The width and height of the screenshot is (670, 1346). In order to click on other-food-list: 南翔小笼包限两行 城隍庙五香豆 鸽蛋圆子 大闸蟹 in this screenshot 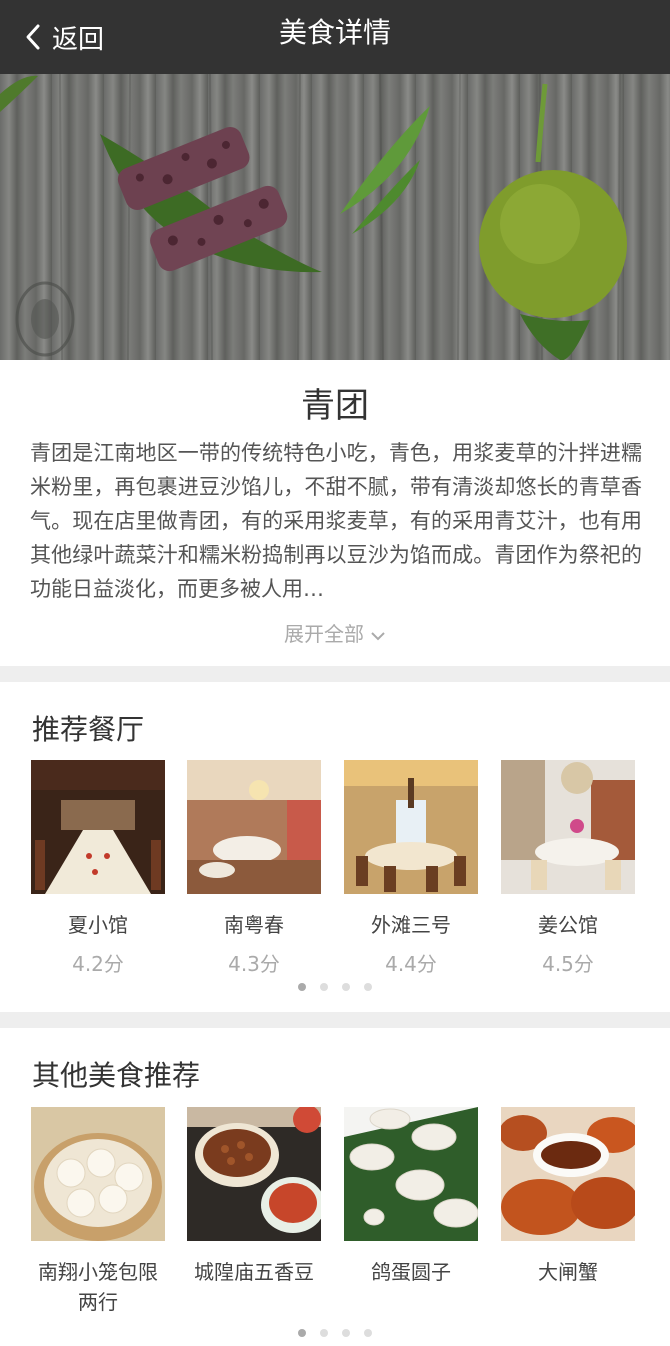, I will do `click(336, 1210)`.